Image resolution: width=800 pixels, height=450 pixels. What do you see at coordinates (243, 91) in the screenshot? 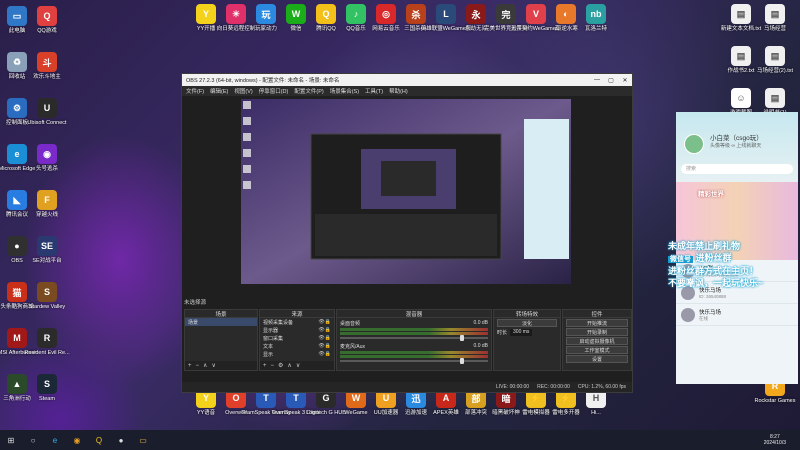
I see `menu-view: 视图(V)` at bounding box center [243, 91].